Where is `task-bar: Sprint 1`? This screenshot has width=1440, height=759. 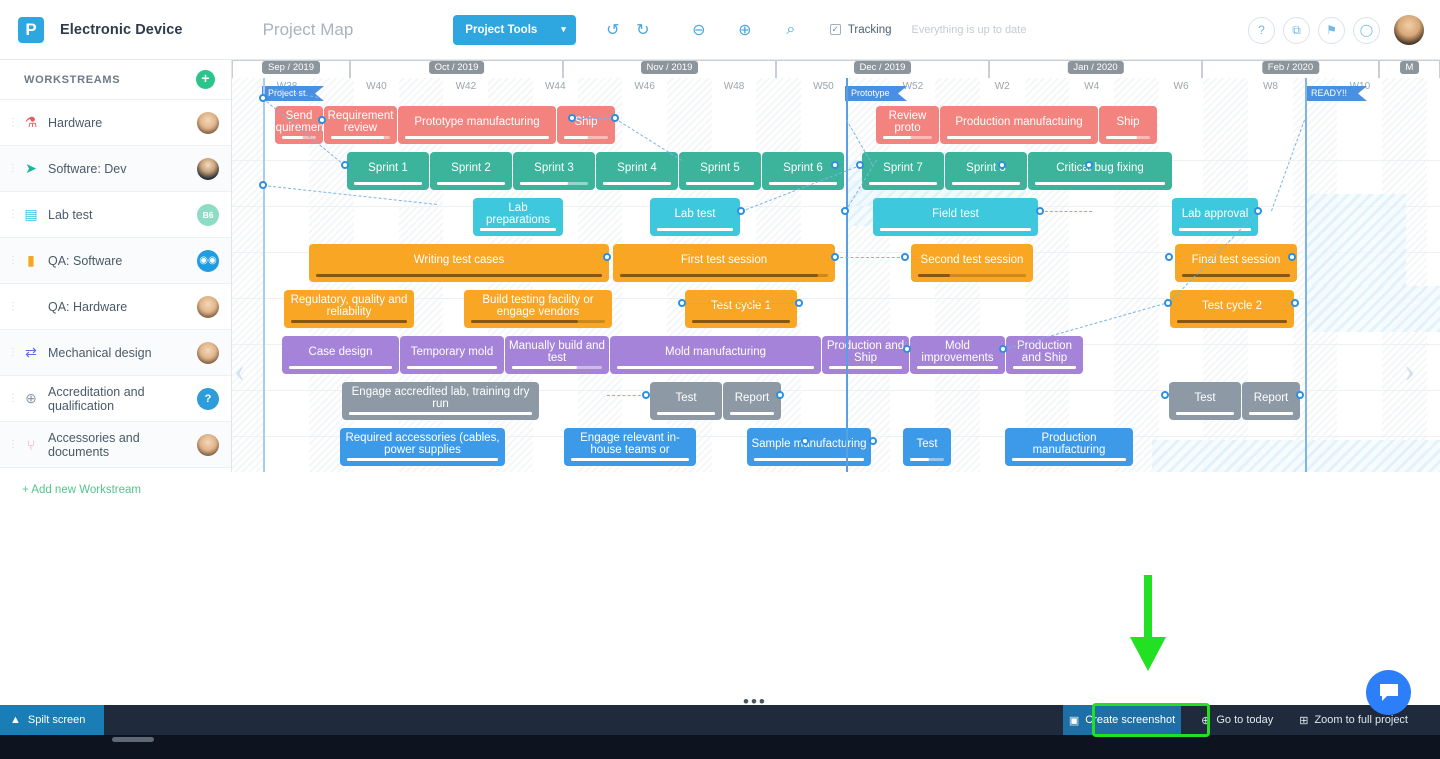 task-bar: Sprint 1 is located at coordinates (388, 171).